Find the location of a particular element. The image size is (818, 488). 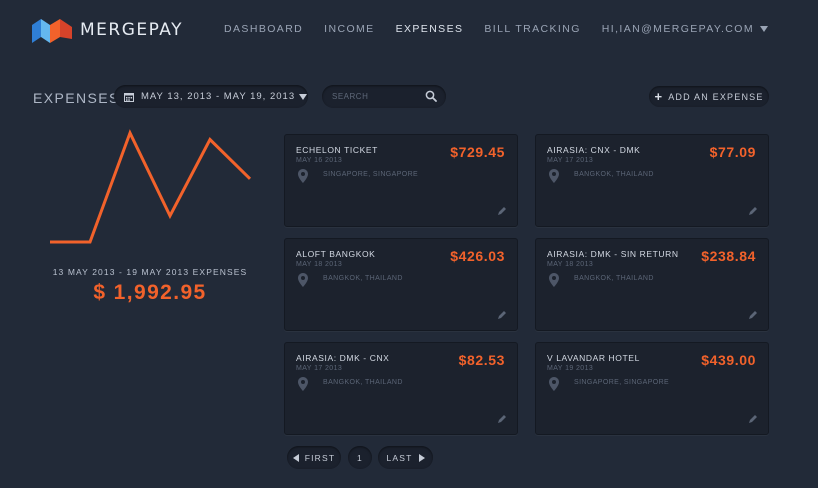

expense-line-chart is located at coordinates (151, 186).